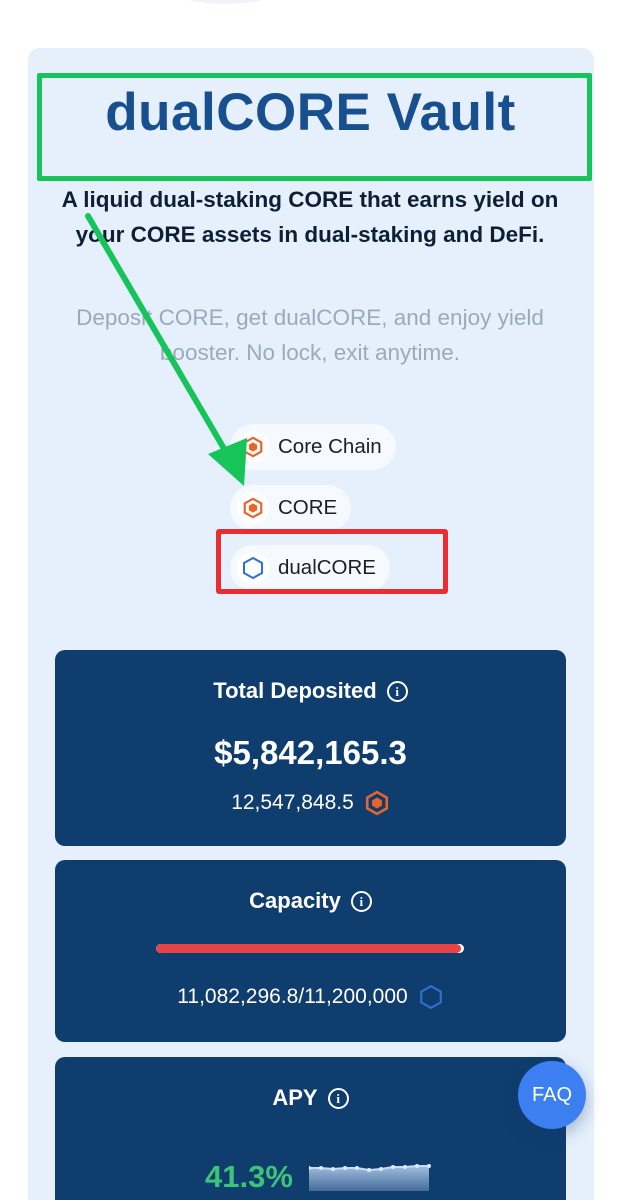 Image resolution: width=621 pixels, height=1200 pixels. Describe the element at coordinates (292, 802) in the screenshot. I see `total-deposited-token-value: 12,547,848.5` at that location.